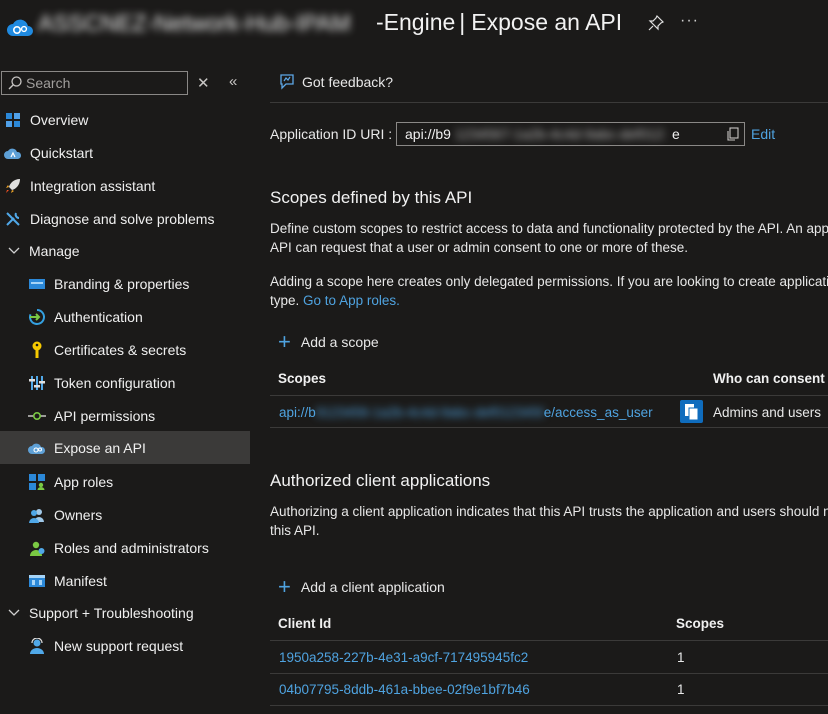 This screenshot has height=714, width=828. What do you see at coordinates (331, 134) in the screenshot?
I see `app-id-uri-label: Application ID URI :` at bounding box center [331, 134].